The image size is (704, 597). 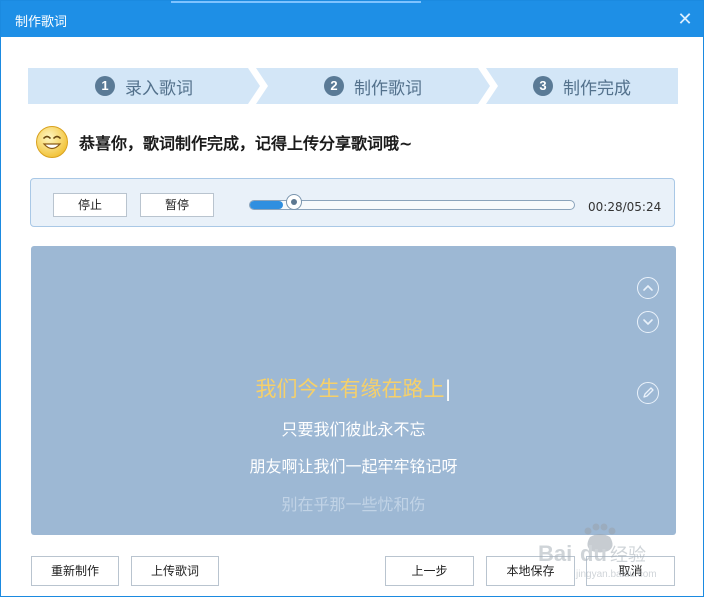 I want to click on title-bar-accent, so click(x=296, y=2).